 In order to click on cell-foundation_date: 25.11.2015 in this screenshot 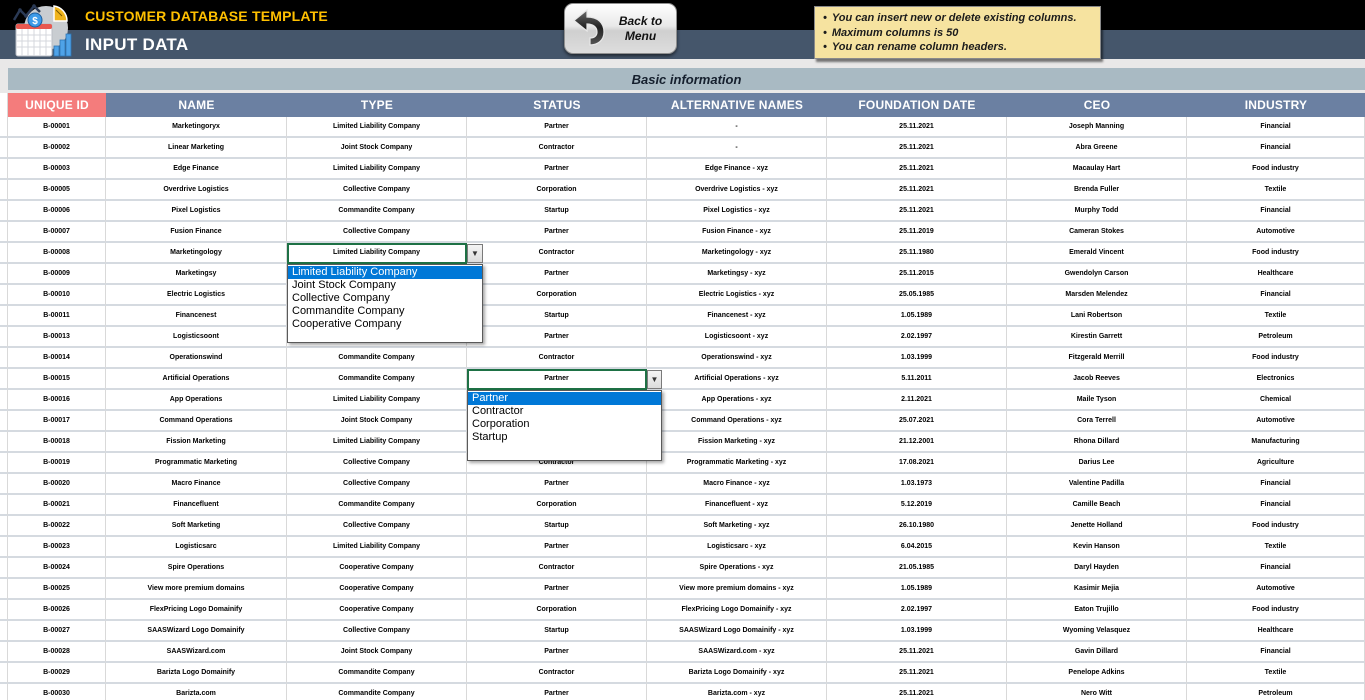, I will do `click(917, 274)`.